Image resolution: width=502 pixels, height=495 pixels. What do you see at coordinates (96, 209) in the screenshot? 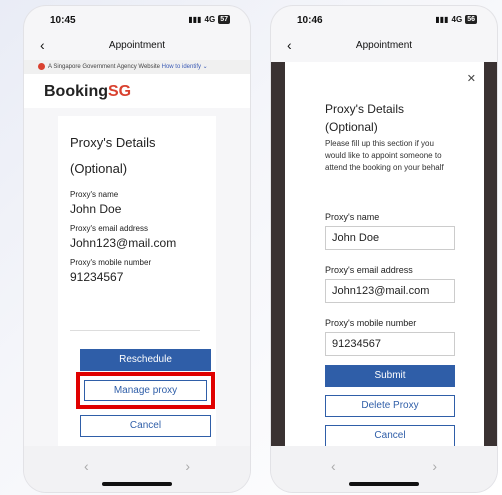
I see `proxy-name-value: John Doe` at bounding box center [96, 209].